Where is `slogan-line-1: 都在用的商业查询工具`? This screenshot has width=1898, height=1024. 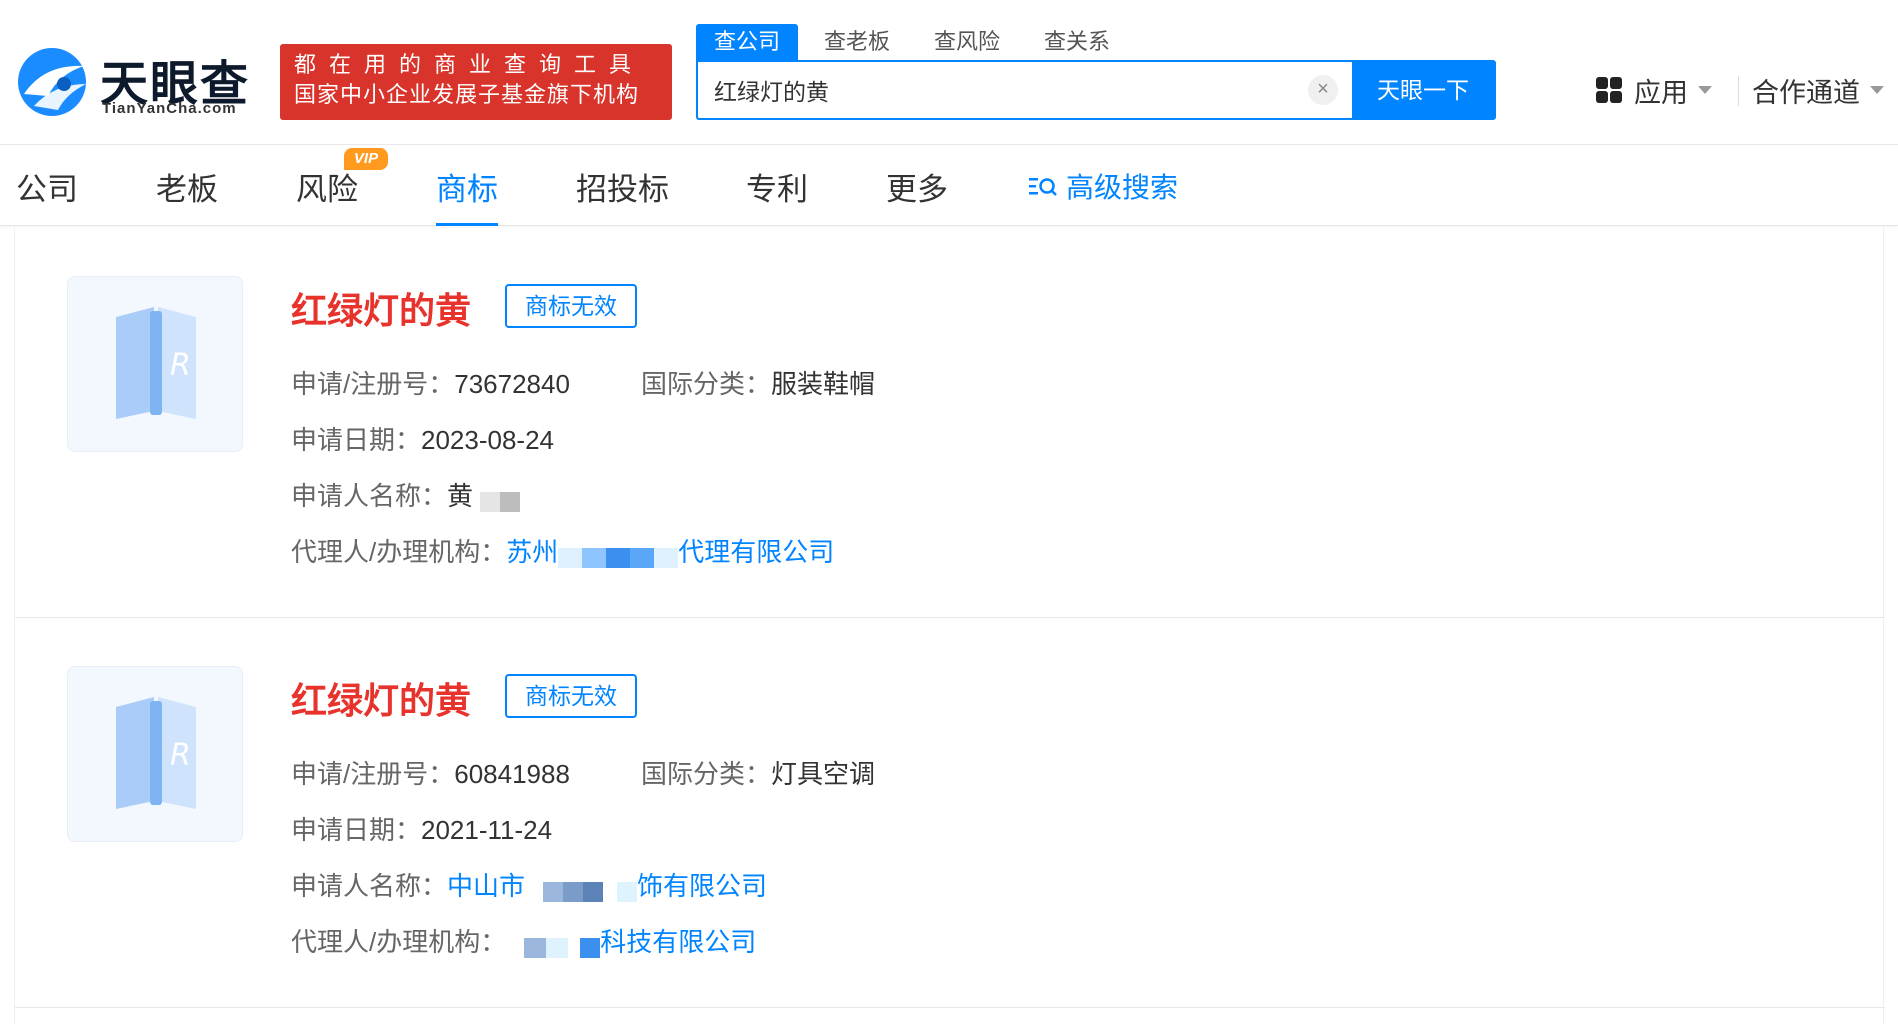
slogan-line-1: 都在用的商业查询工具 is located at coordinates (469, 64).